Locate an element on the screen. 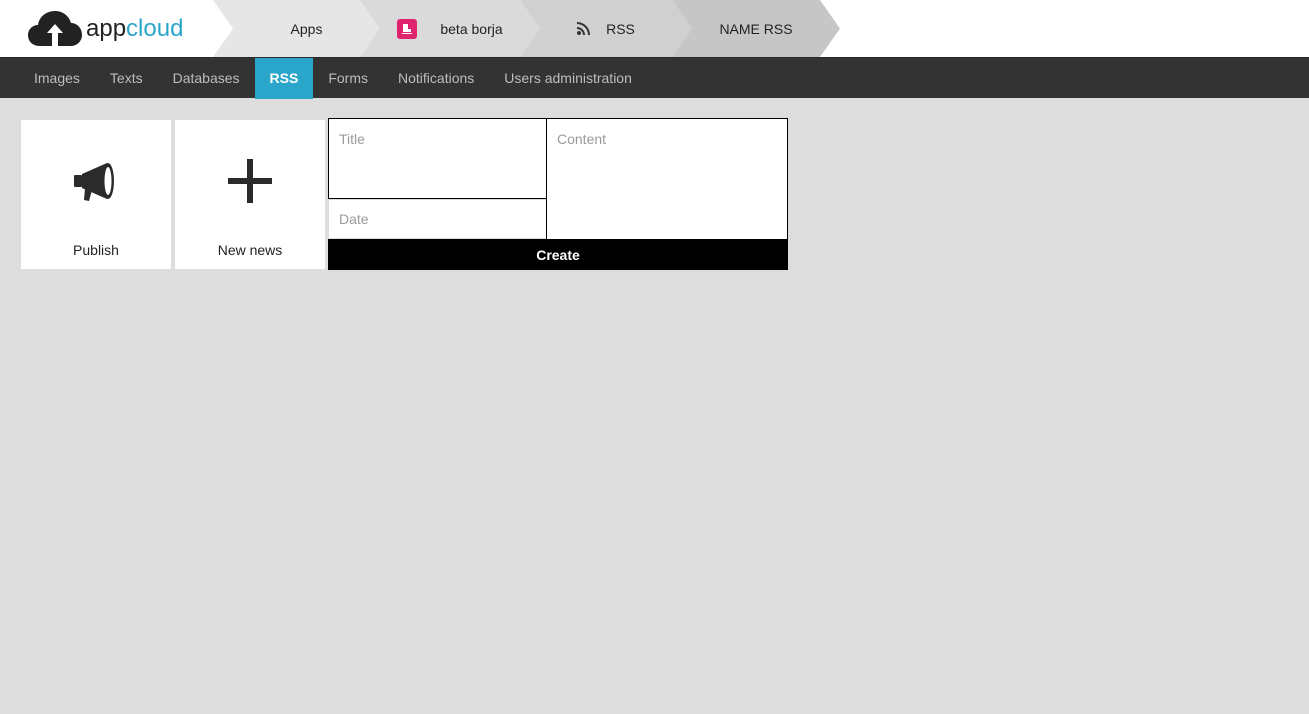 This screenshot has width=1309, height=714. logo-text-app: app is located at coordinates (106, 28).